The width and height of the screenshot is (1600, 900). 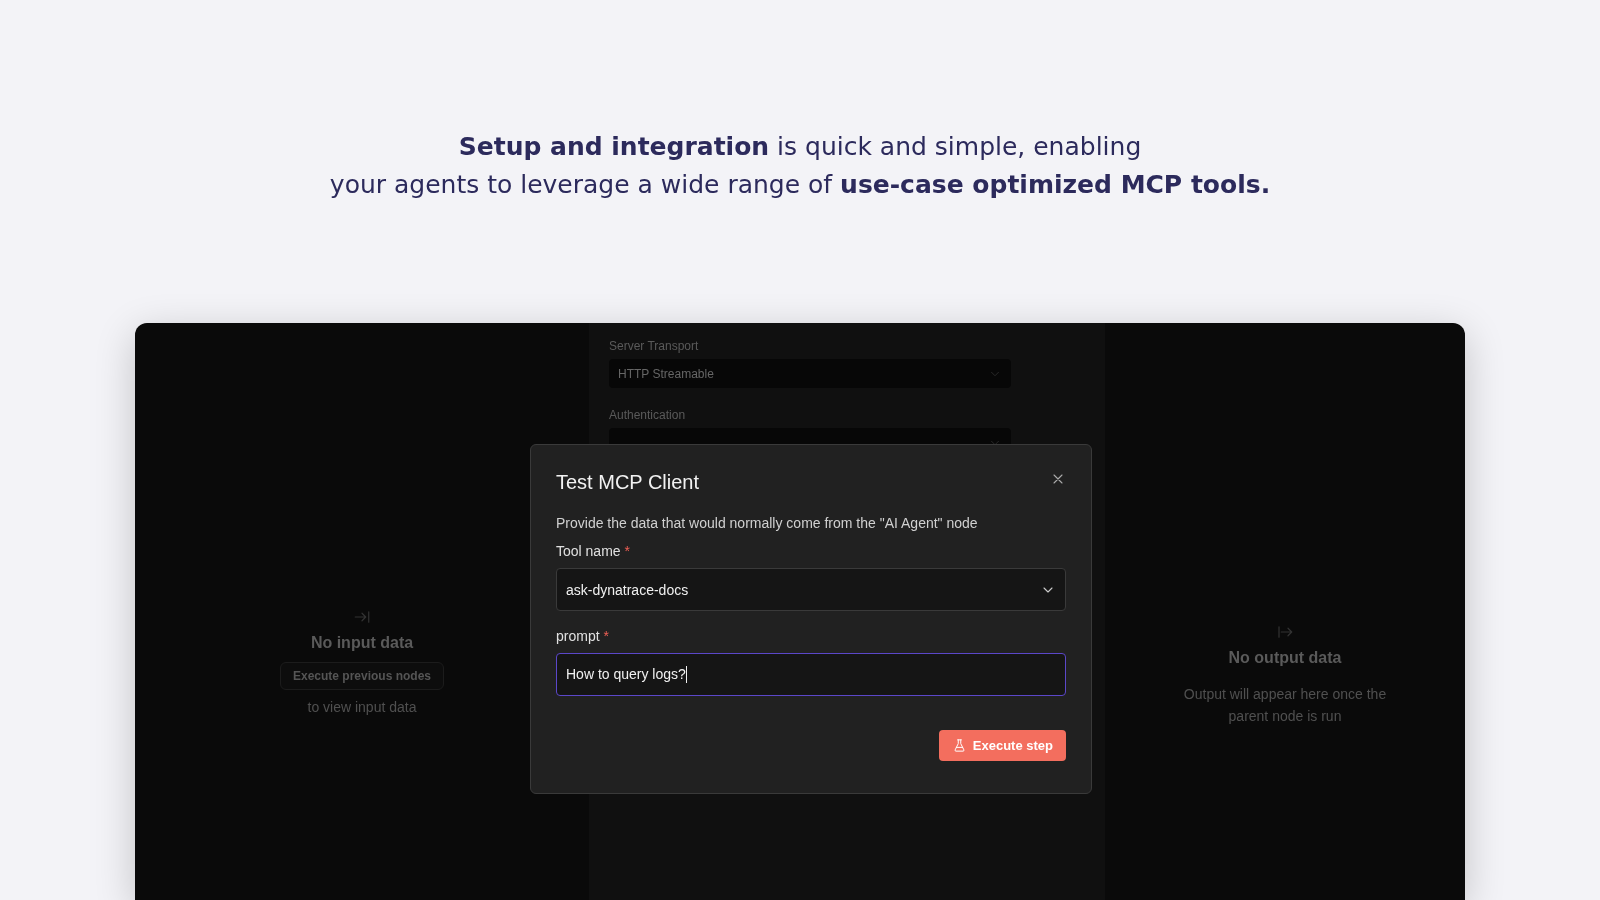 What do you see at coordinates (800, 185) in the screenshot?
I see `headline-text: your agents to leverage a wide range of use-case optimized MCP tools.` at bounding box center [800, 185].